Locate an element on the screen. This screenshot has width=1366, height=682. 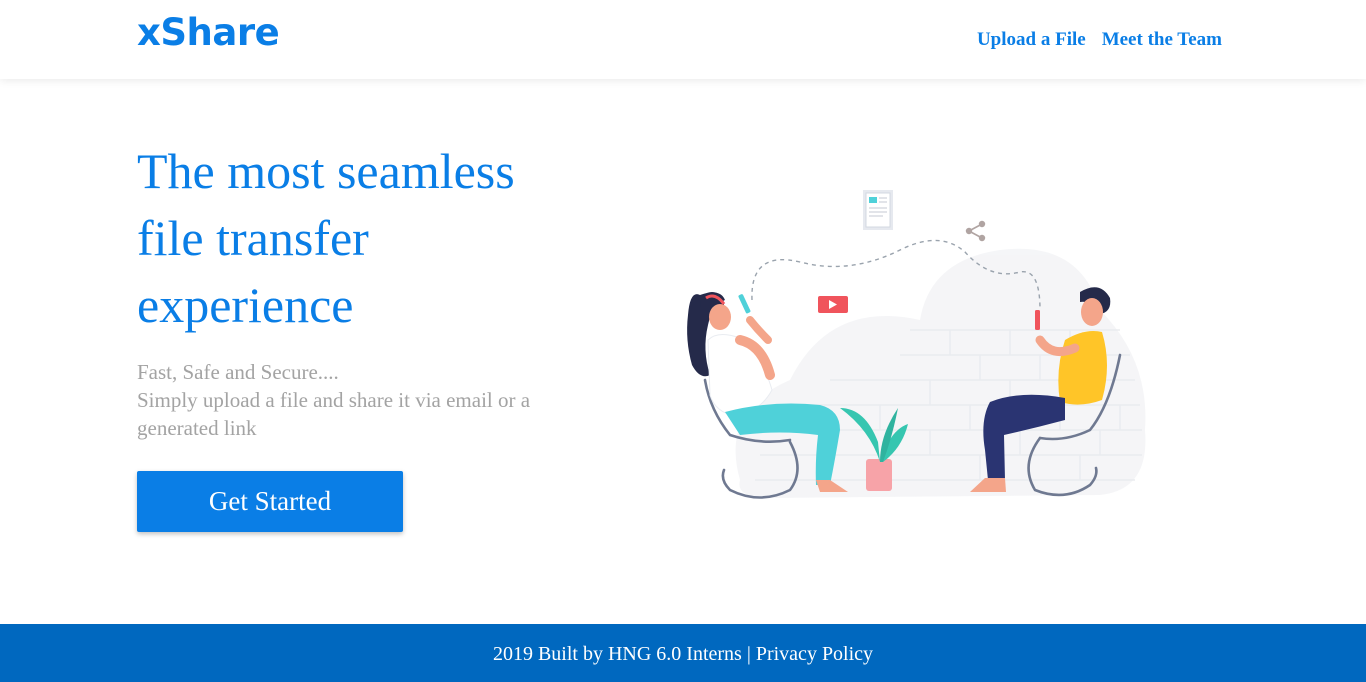
nav-meet-team-link: Meet the Team is located at coordinates (1162, 40).